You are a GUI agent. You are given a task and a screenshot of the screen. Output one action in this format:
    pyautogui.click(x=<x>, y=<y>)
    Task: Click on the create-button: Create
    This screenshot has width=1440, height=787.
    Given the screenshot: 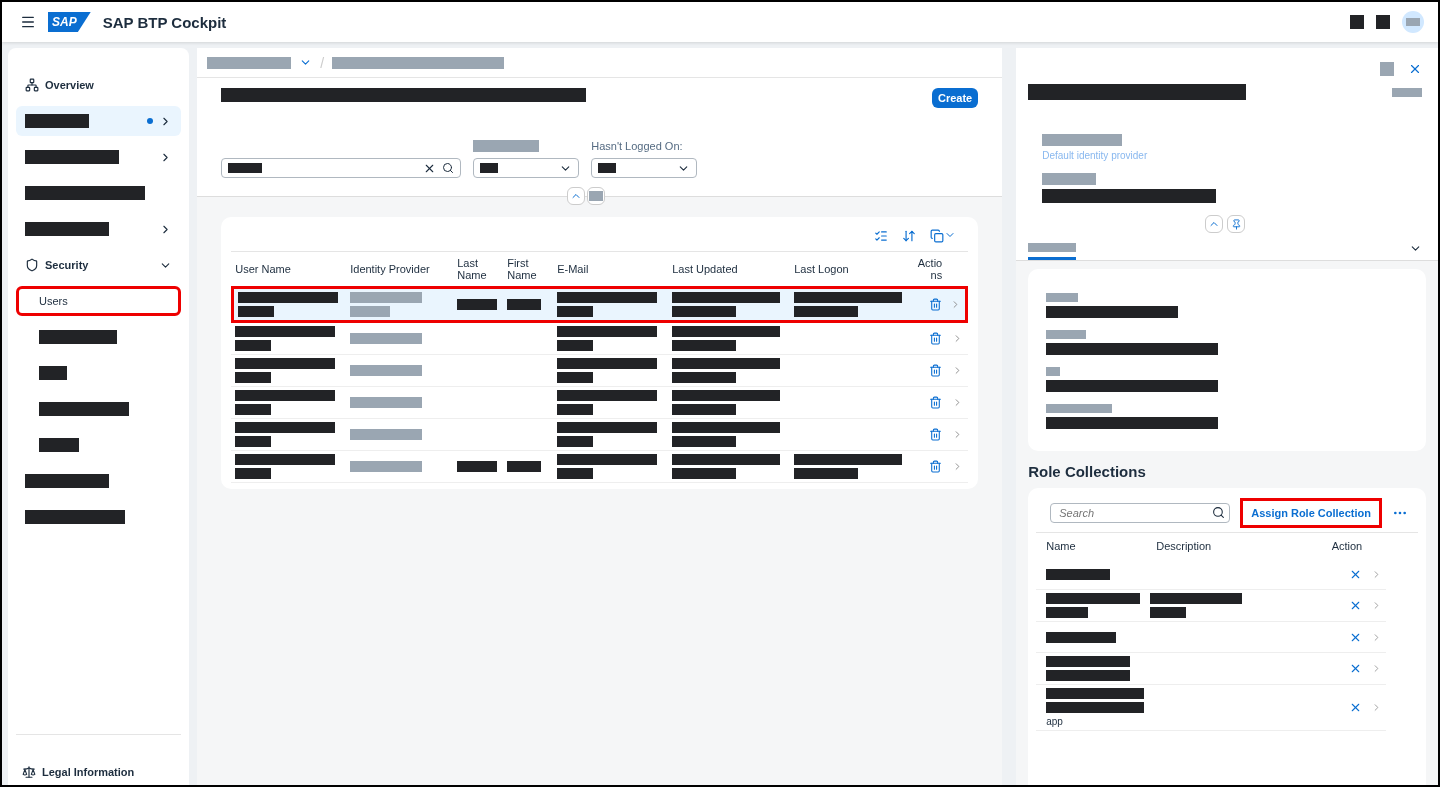 What is the action you would take?
    pyautogui.click(x=955, y=98)
    